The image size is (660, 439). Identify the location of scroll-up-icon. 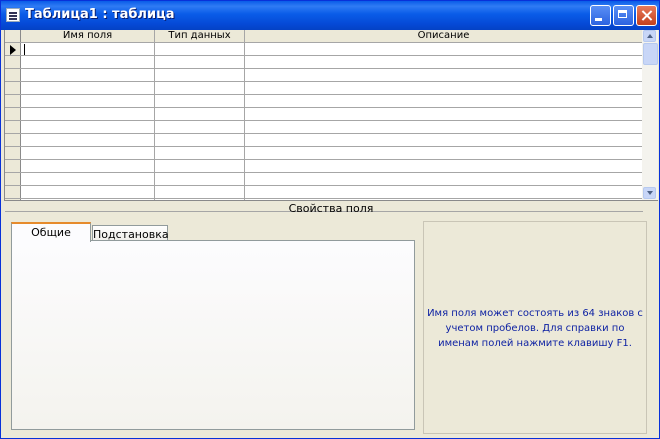
(649, 36).